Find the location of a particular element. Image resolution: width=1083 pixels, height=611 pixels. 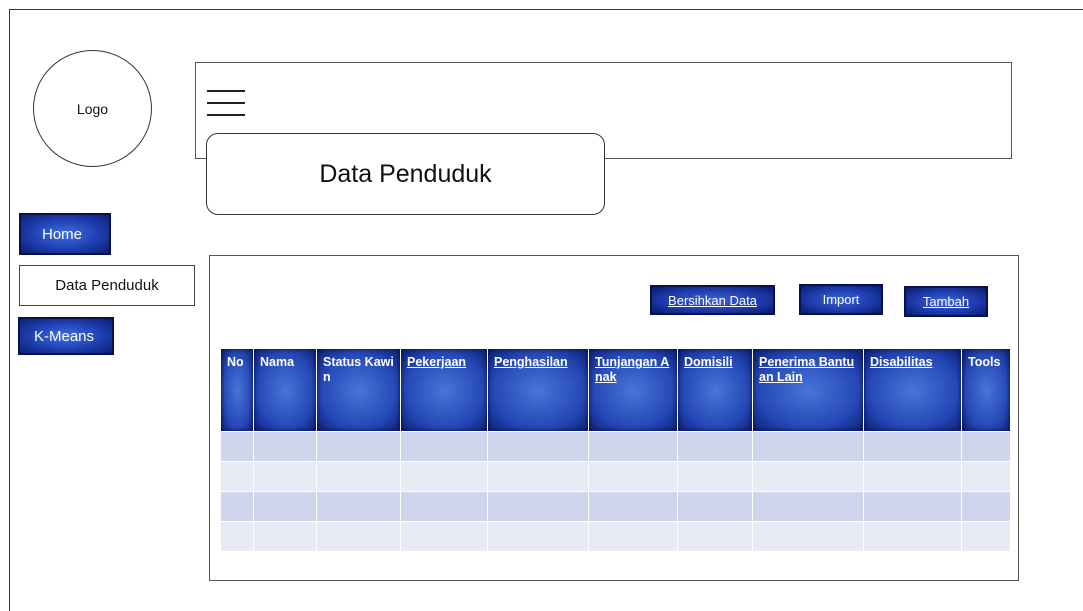

col-header-no: No is located at coordinates (237, 390).